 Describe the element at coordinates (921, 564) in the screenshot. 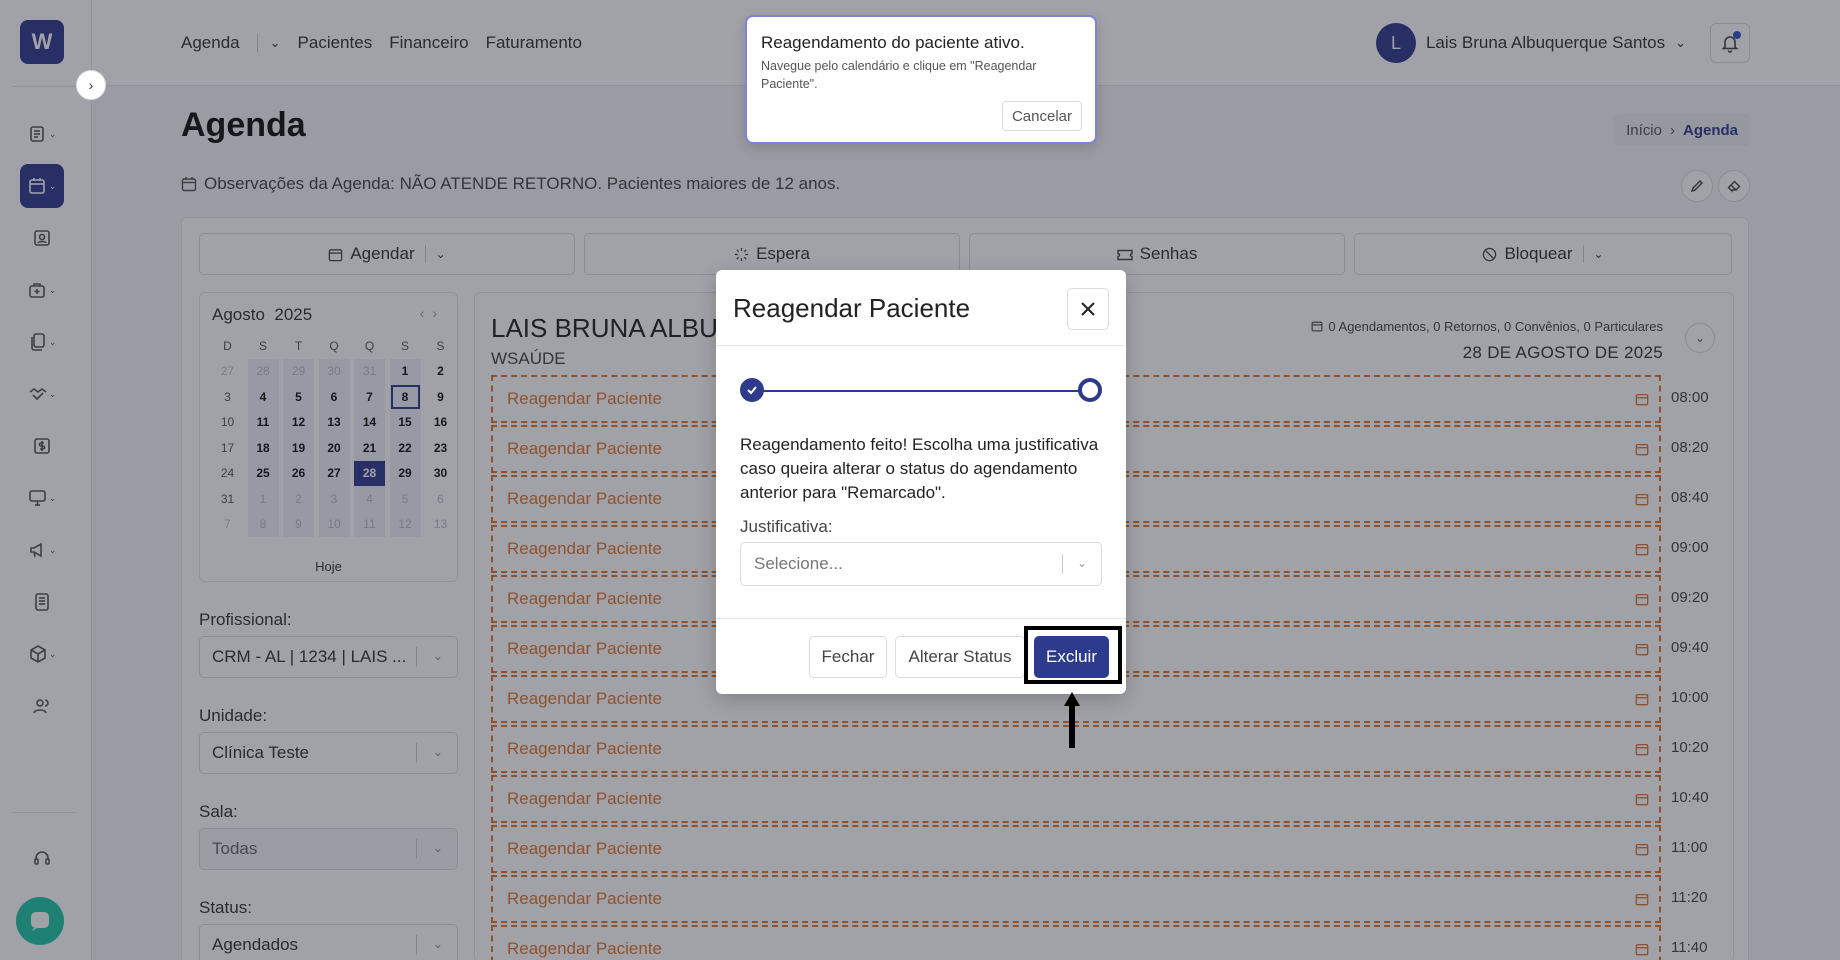

I see `justificativa-select: Selecione... ⌄` at that location.